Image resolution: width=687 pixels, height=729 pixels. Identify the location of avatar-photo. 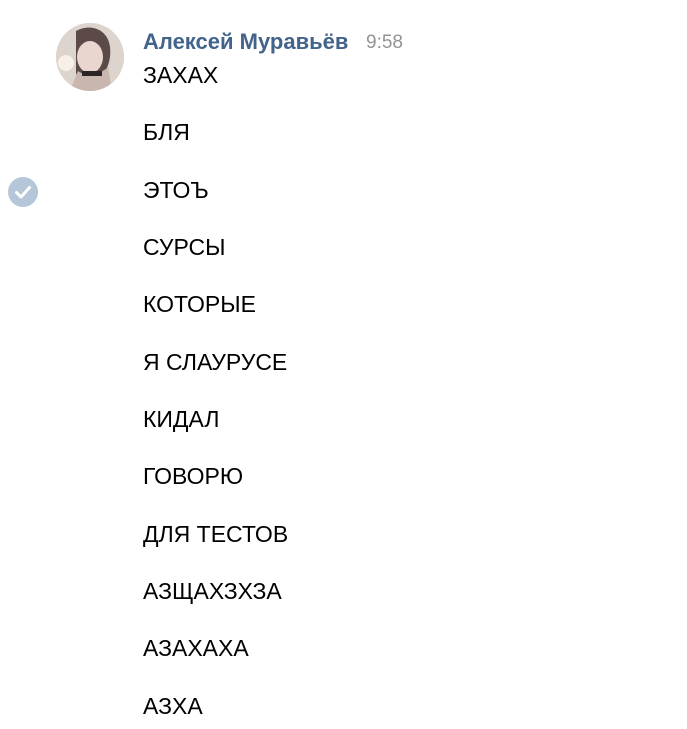
(90, 57).